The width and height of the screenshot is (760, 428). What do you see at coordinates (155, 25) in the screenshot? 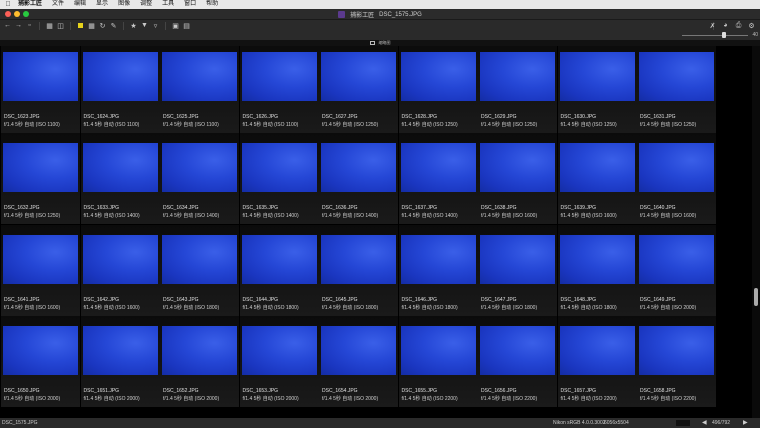
I see `sort-icon: ▿` at bounding box center [155, 25].